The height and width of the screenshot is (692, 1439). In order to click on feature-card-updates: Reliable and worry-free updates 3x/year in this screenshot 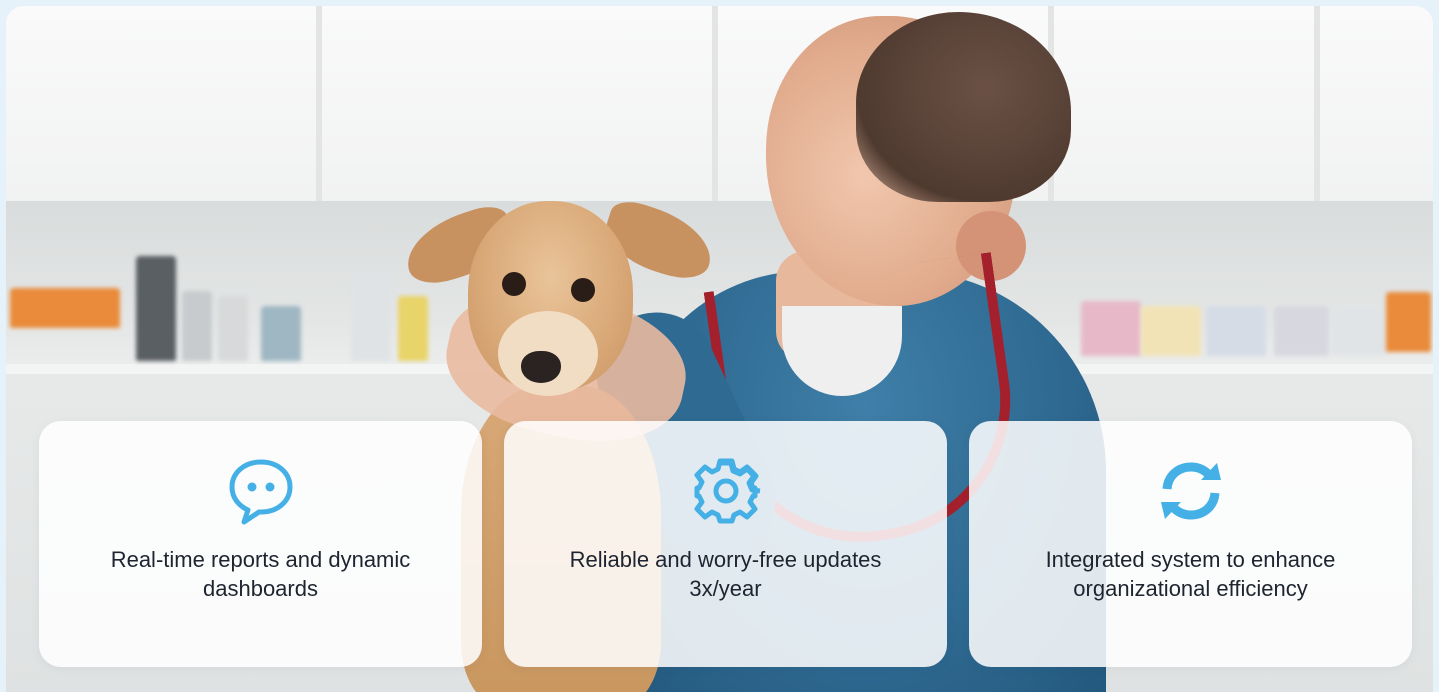, I will do `click(725, 544)`.